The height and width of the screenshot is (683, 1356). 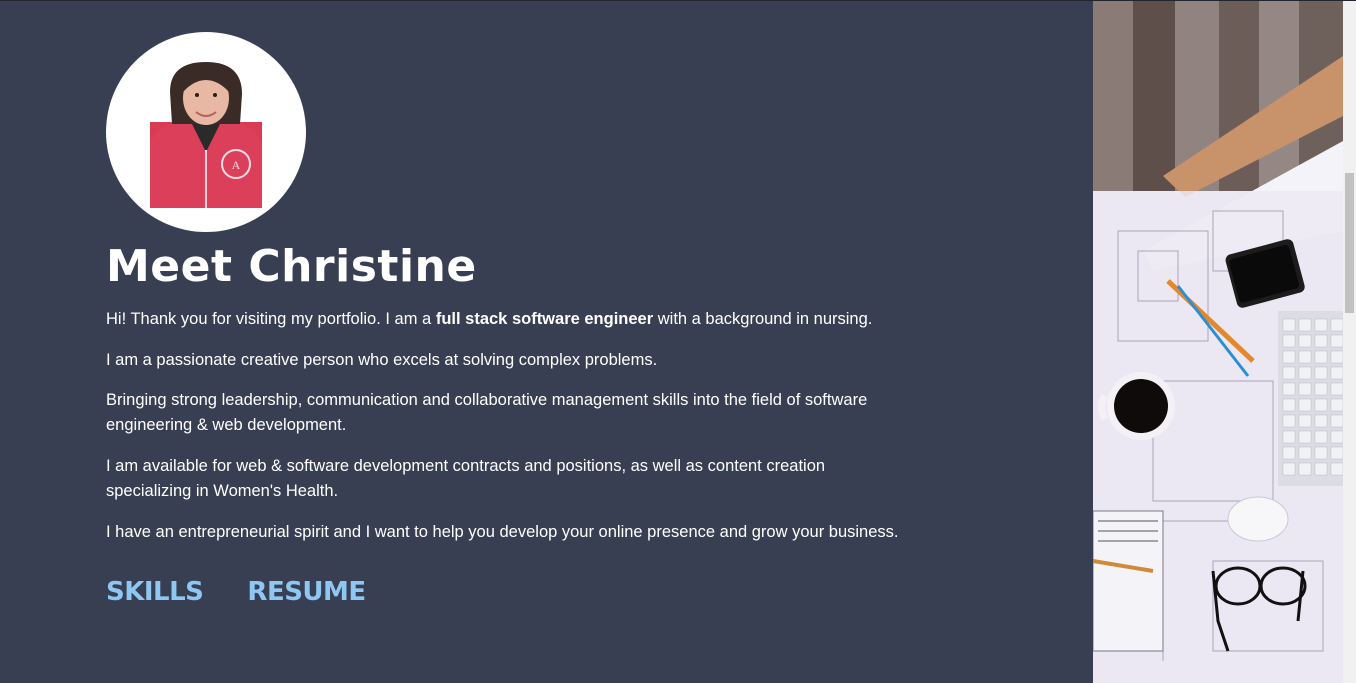 What do you see at coordinates (291, 266) in the screenshot?
I see `page-title: Meet Christine` at bounding box center [291, 266].